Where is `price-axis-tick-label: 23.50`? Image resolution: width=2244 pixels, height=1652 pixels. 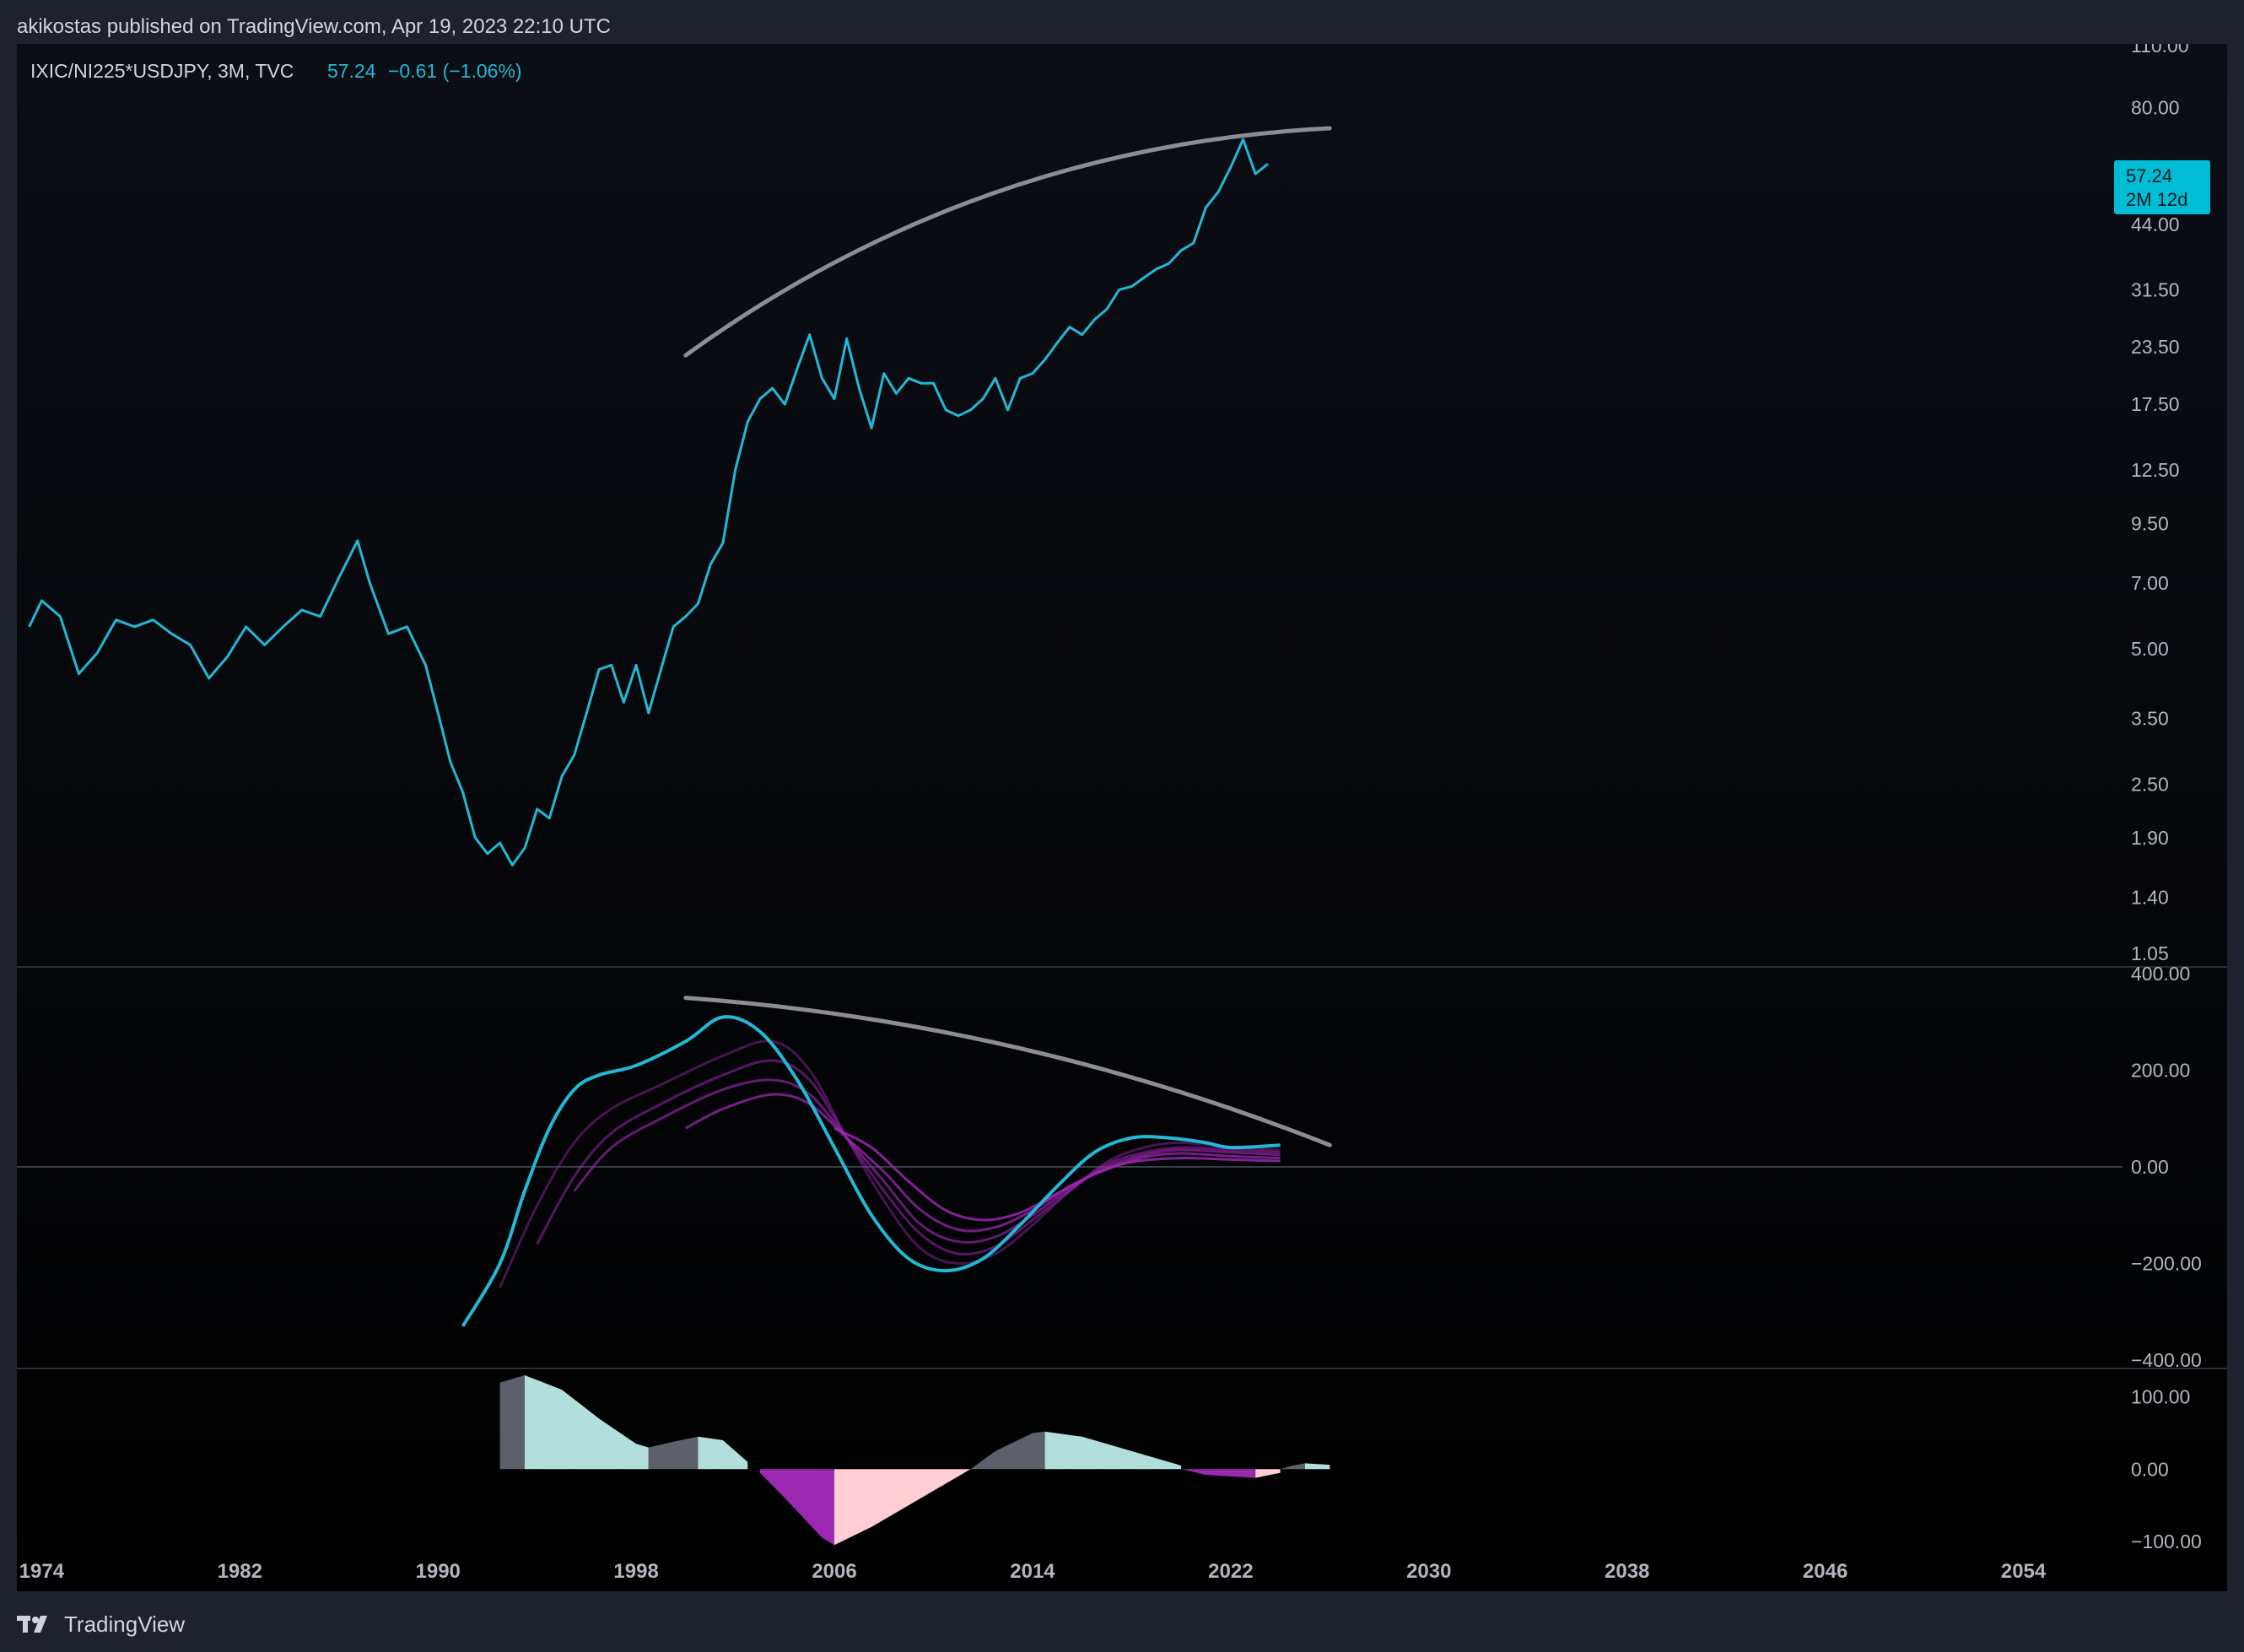 price-axis-tick-label: 23.50 is located at coordinates (2155, 347).